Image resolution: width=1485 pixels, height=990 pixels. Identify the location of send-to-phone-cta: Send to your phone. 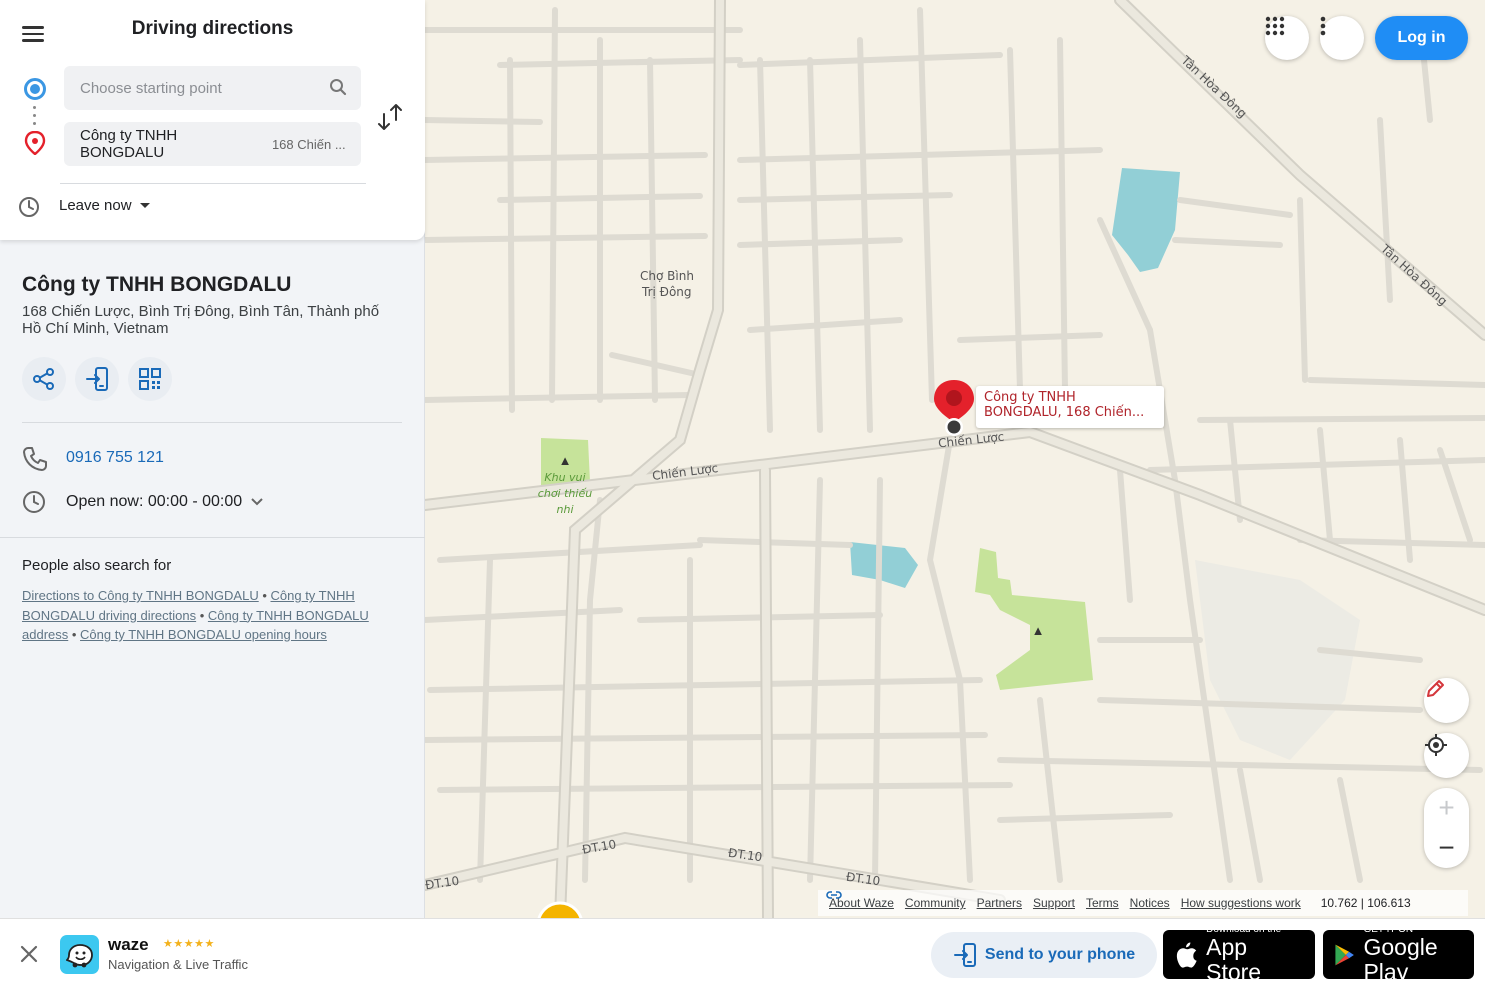
(1044, 955).